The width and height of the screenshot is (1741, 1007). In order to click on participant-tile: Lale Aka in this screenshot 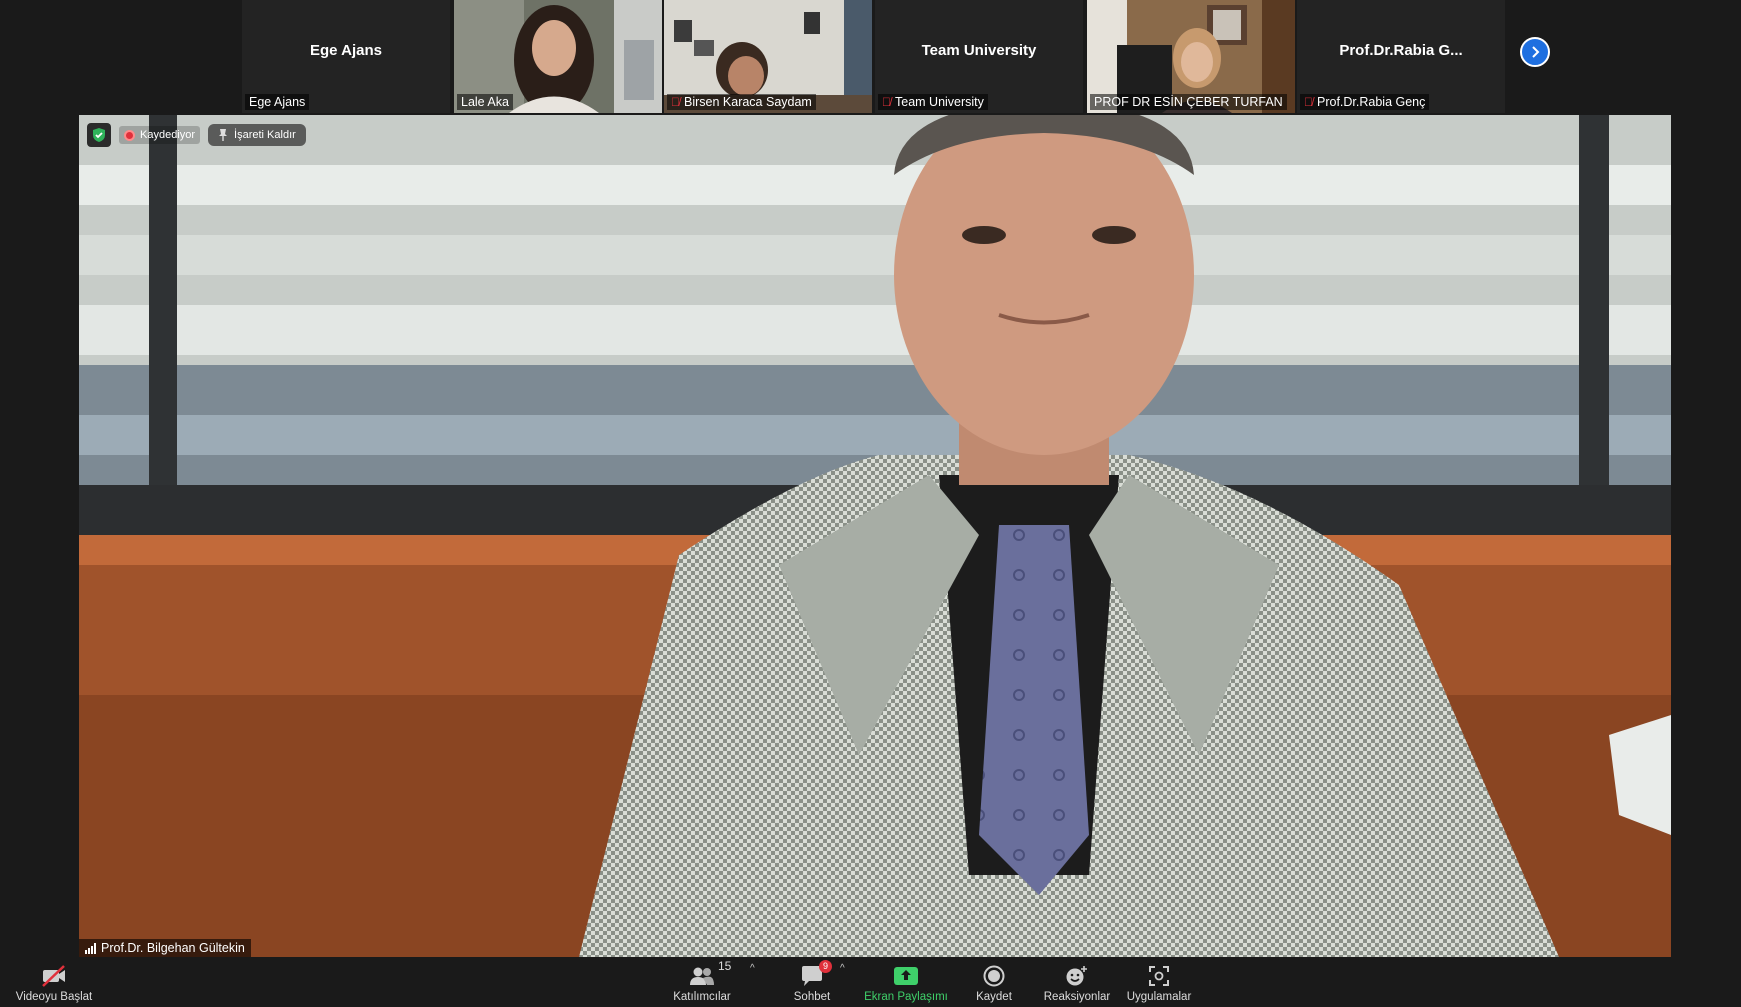, I will do `click(558, 56)`.